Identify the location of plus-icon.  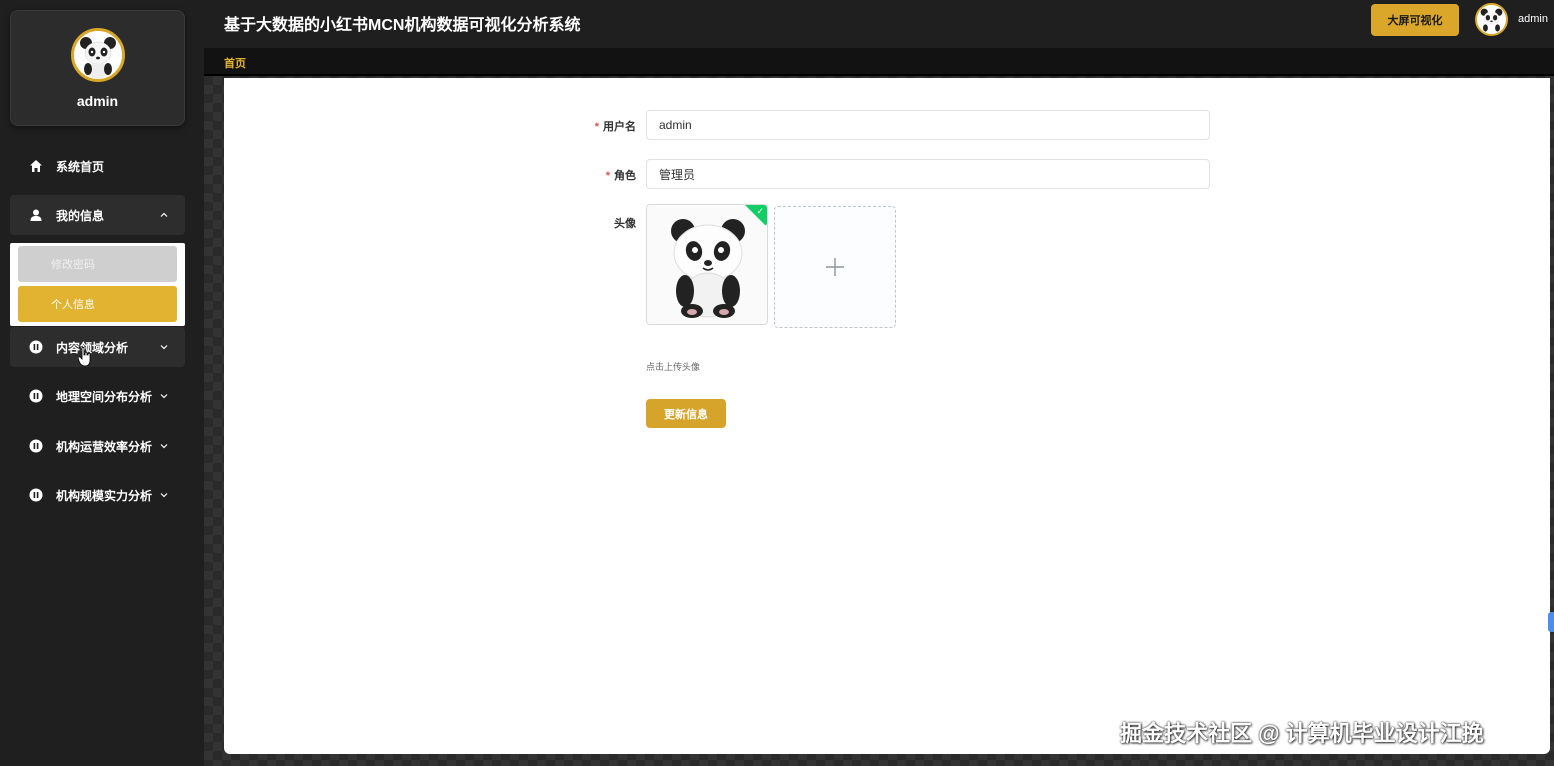
(835, 267).